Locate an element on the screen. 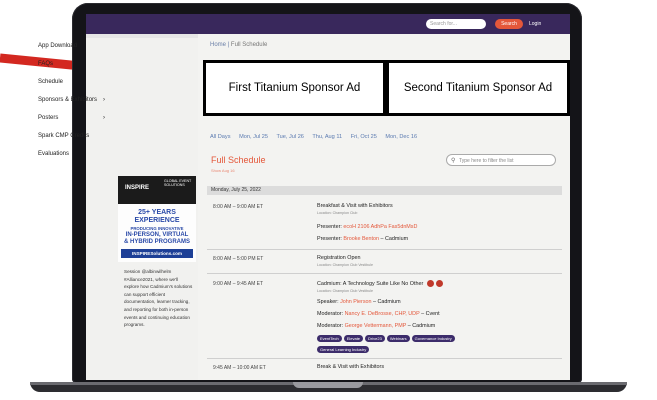 The width and height of the screenshot is (657, 400). tab-all-days: All Days is located at coordinates (220, 137).